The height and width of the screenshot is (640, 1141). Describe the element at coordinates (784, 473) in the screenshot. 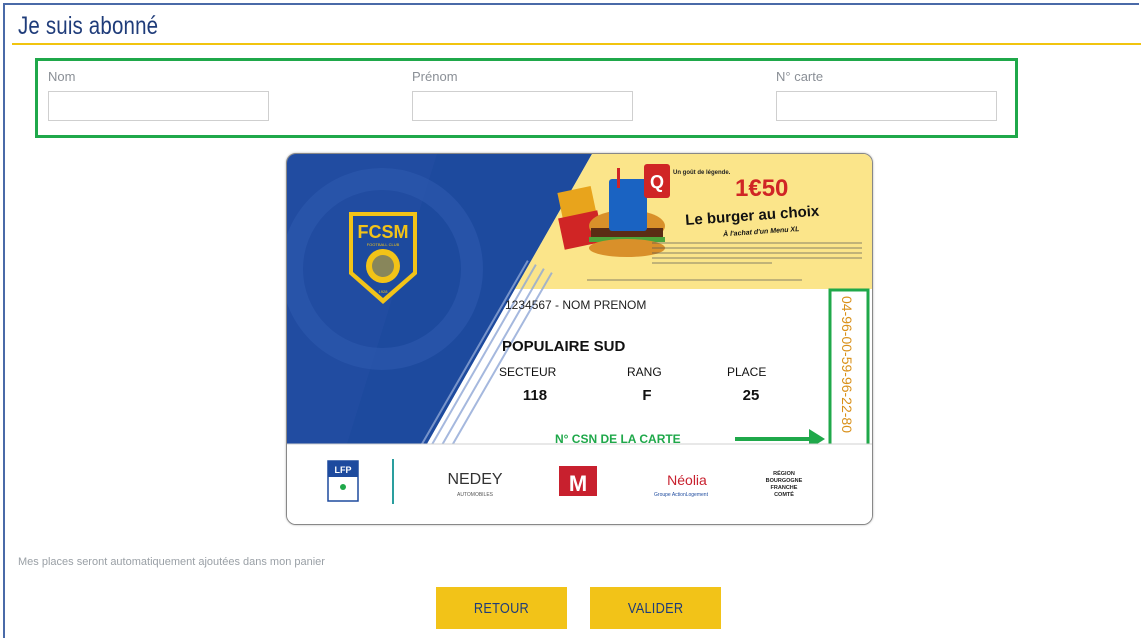

I see `region-logo: RÉGION` at that location.